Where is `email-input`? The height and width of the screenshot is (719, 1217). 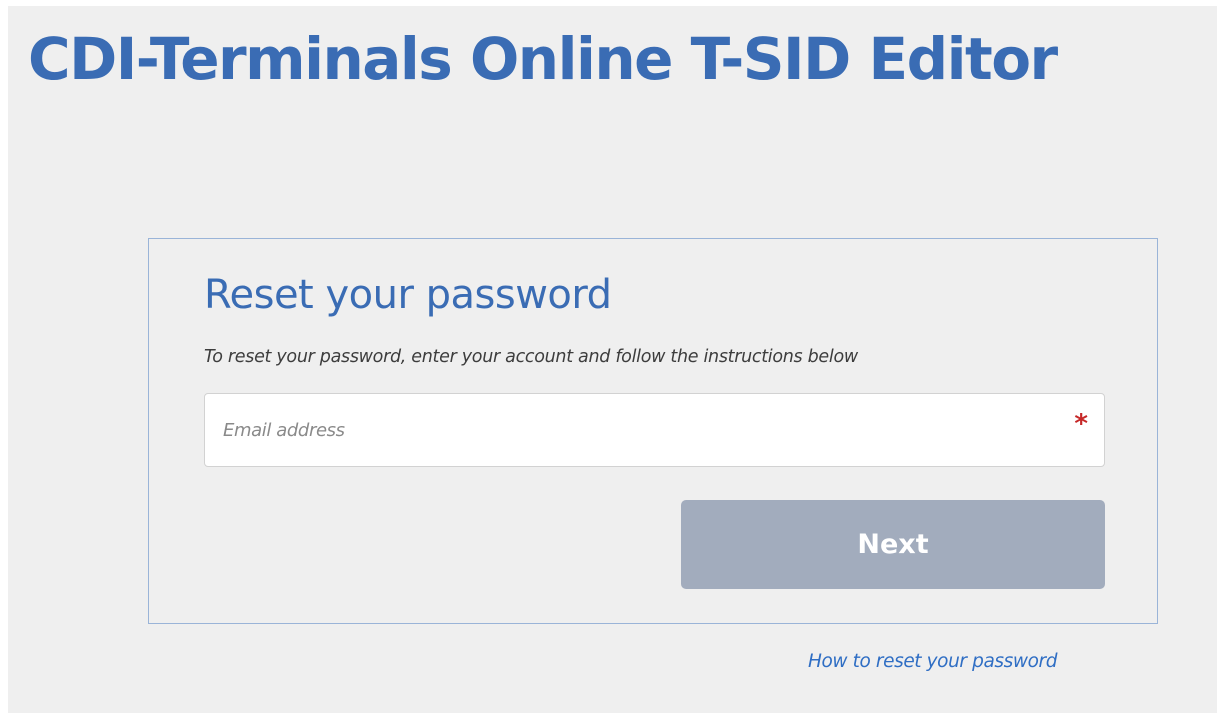
email-input is located at coordinates (654, 430).